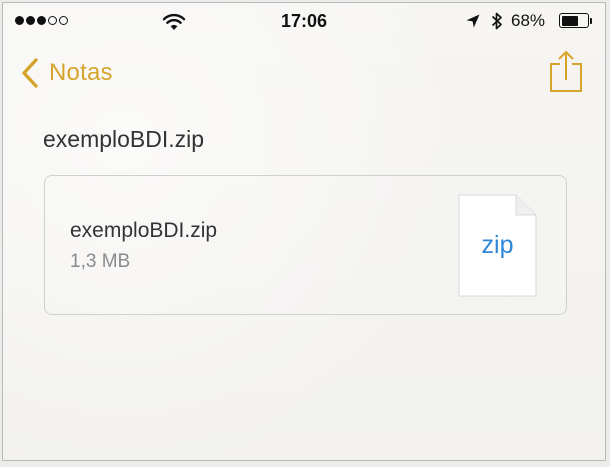 The width and height of the screenshot is (610, 467). I want to click on back-button: Notas, so click(66, 73).